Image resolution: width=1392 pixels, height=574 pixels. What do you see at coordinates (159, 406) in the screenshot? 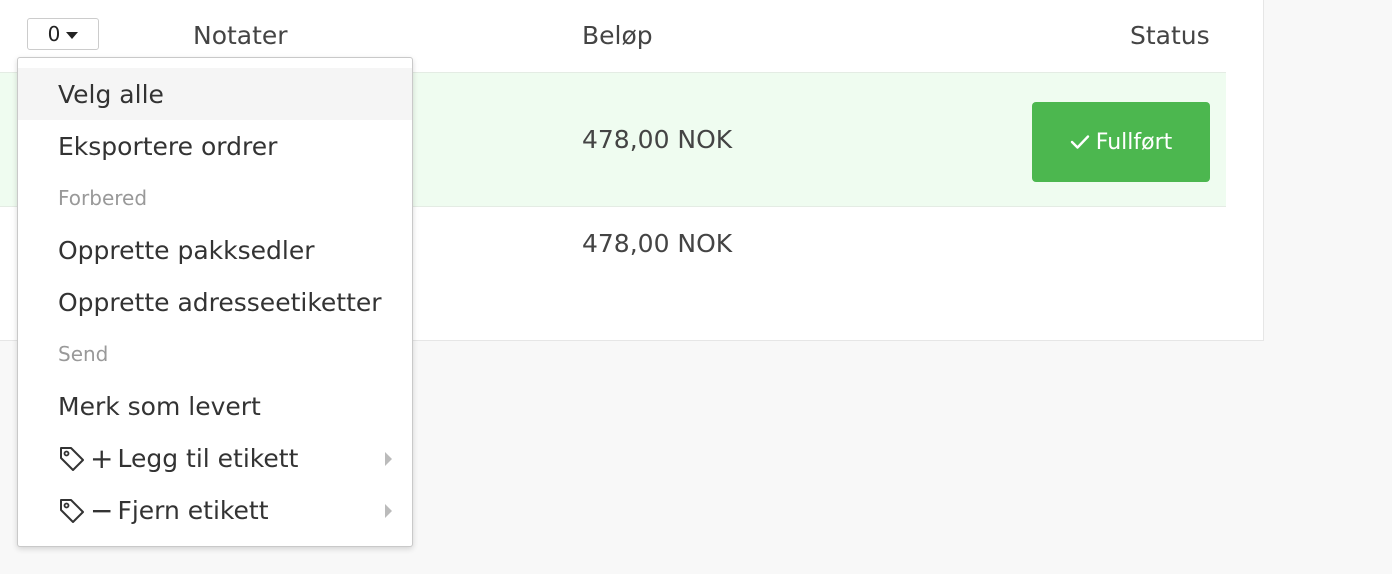
I see `menu-item-label: Merk som levert` at bounding box center [159, 406].